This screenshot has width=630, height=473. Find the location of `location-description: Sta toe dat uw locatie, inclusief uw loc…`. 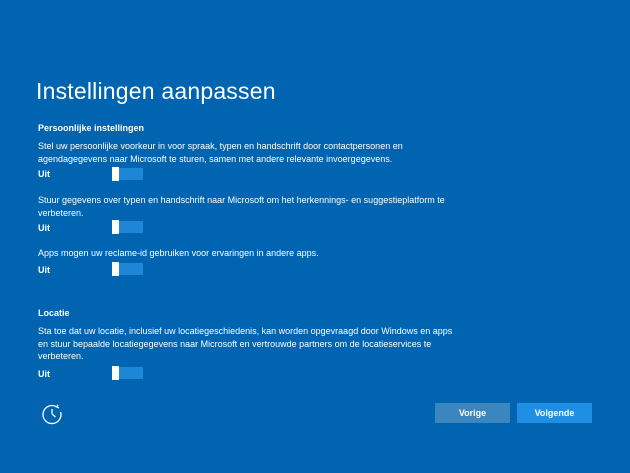

location-description: Sta toe dat uw locatie, inclusief uw loc… is located at coordinates (245, 343).